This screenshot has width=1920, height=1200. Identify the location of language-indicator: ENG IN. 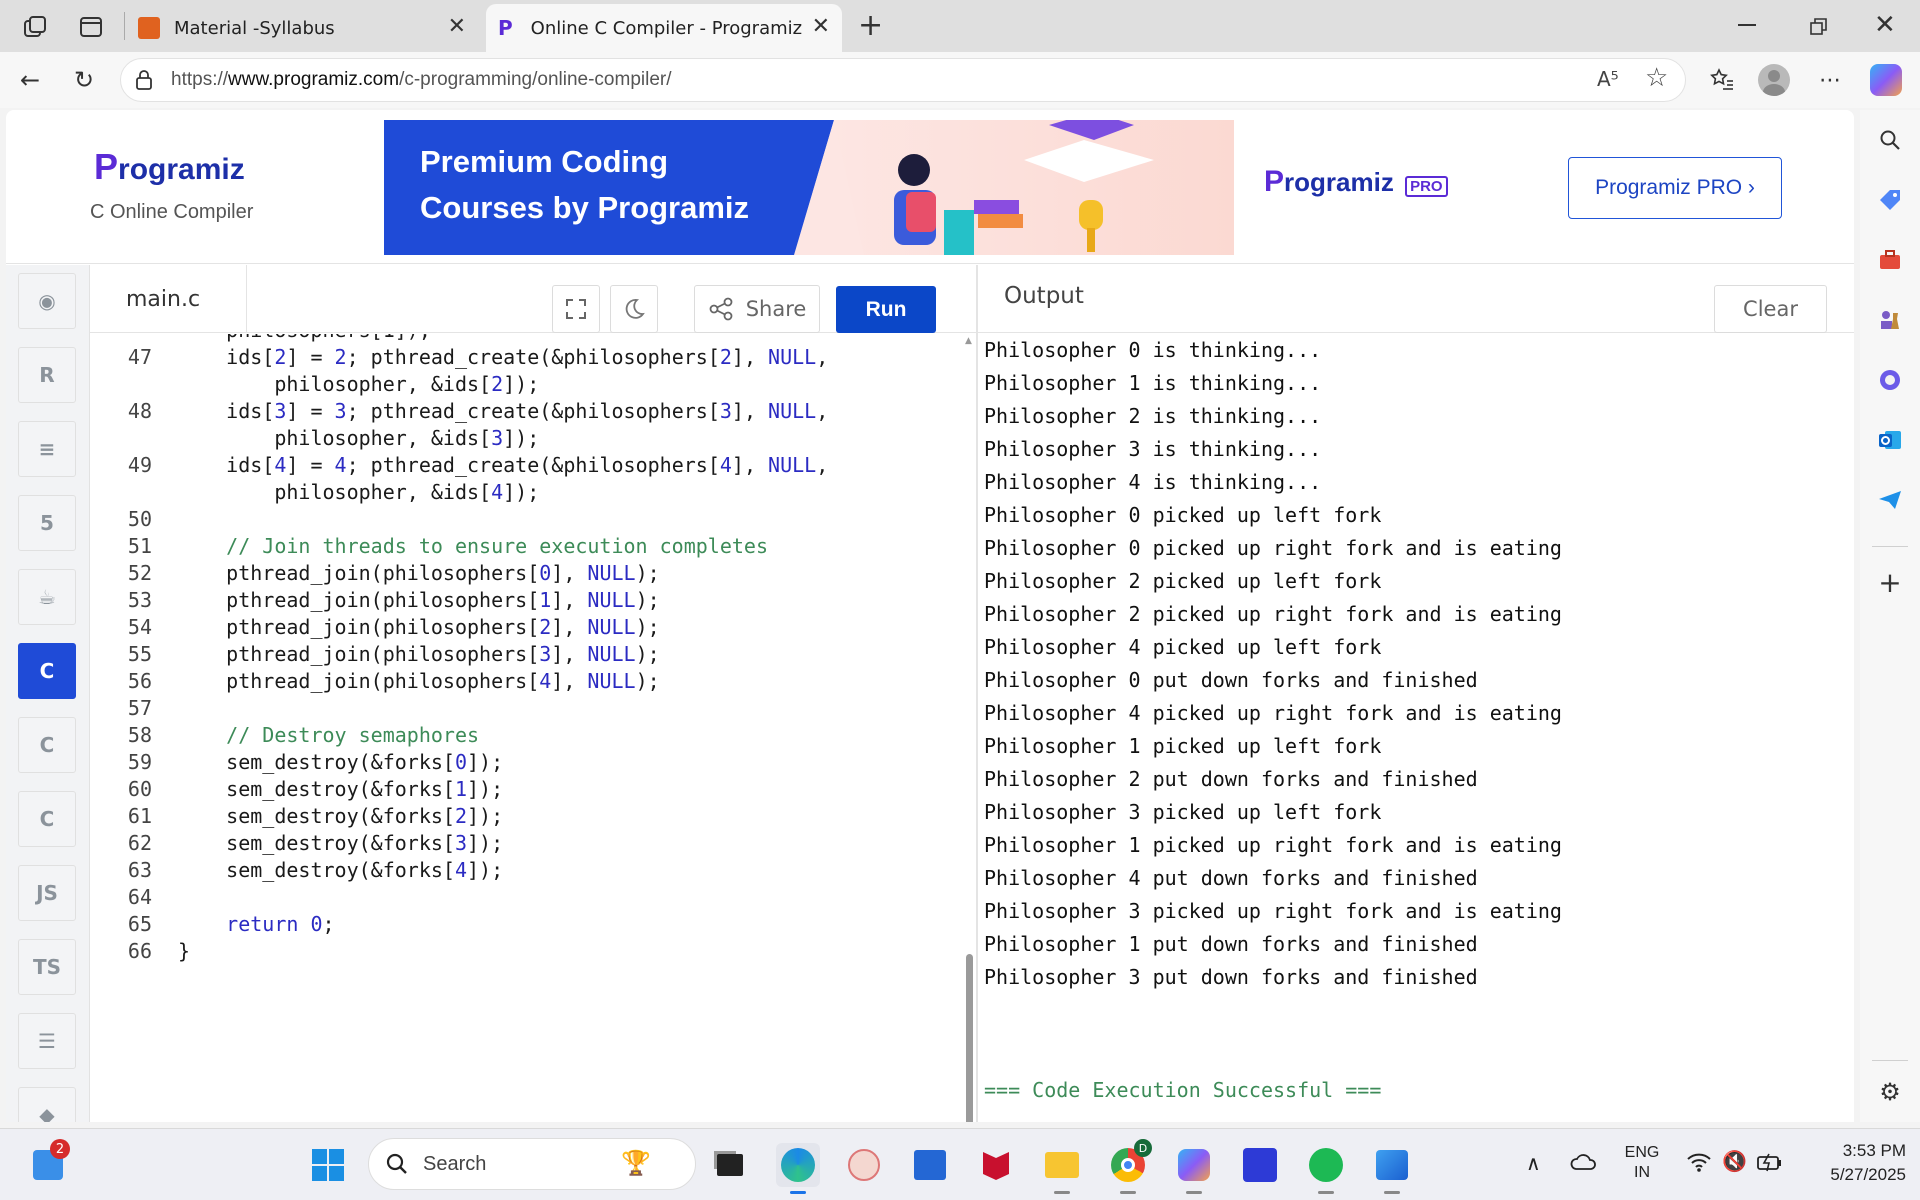
(1642, 1163).